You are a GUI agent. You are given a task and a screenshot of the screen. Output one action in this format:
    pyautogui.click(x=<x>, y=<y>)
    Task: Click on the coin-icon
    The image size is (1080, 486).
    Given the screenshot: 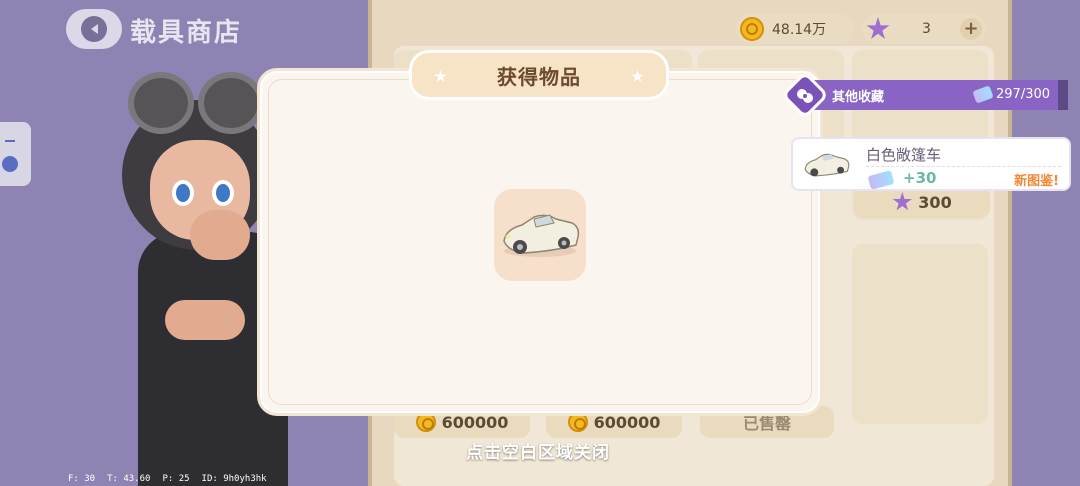 What is the action you would take?
    pyautogui.click(x=752, y=29)
    